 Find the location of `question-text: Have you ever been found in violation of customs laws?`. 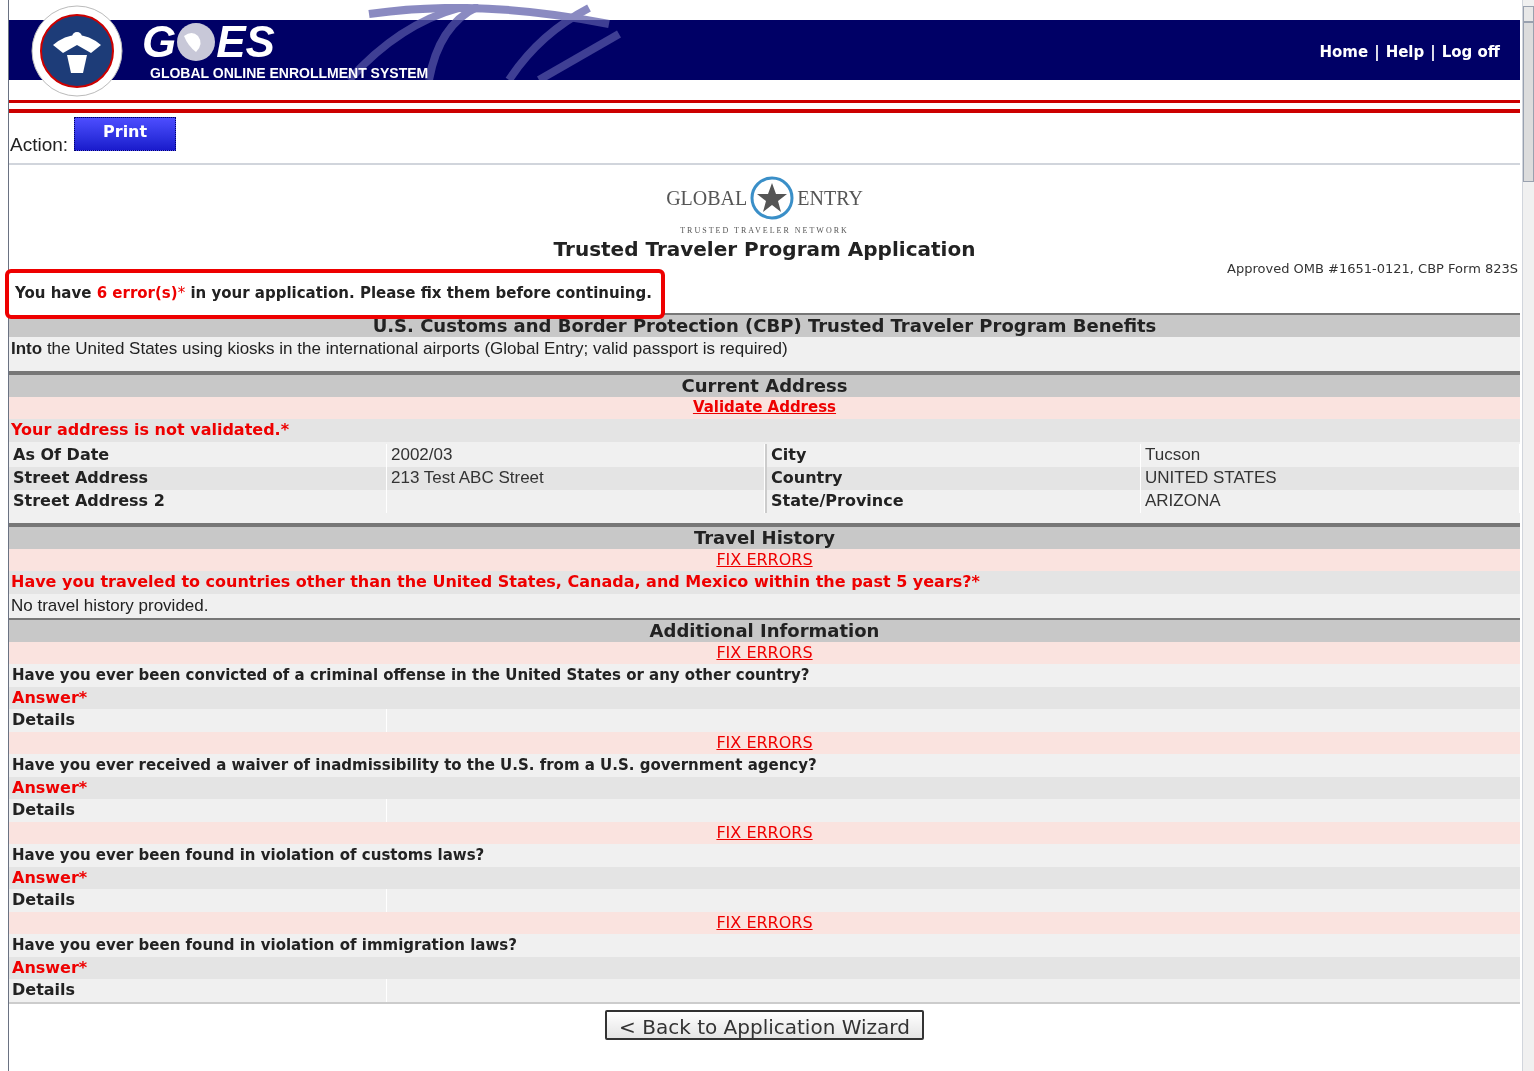

question-text: Have you ever been found in violation of customs laws? is located at coordinates (764, 855).